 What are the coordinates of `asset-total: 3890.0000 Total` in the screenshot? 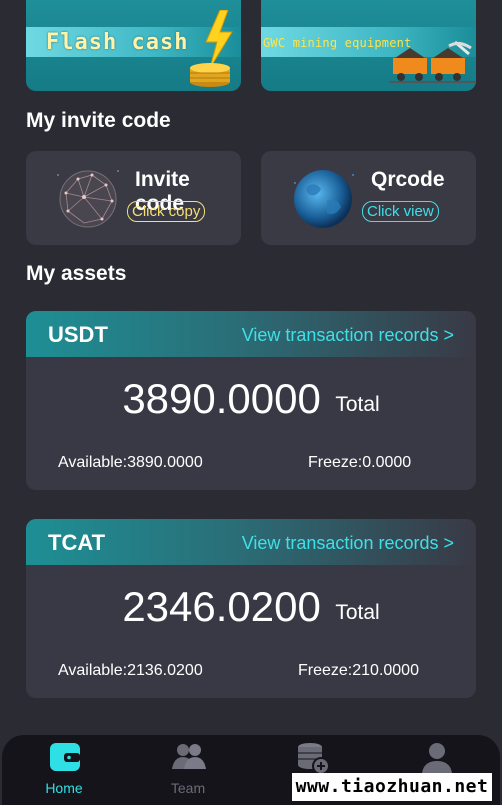 It's located at (251, 399).